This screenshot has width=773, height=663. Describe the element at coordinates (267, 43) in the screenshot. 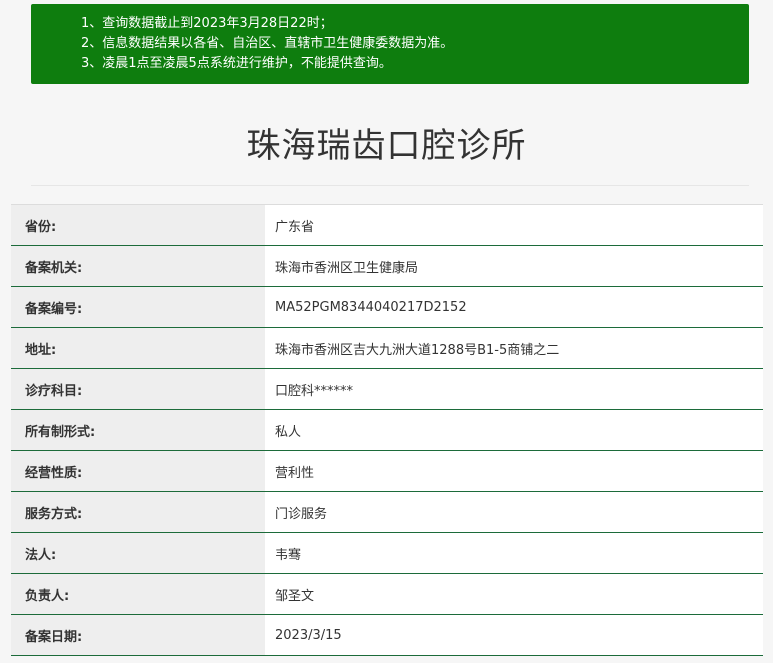

I see `notice-line-2: 2、信息数据结果以各省、自治区、直辖市卫生健康委数据为准。` at that location.